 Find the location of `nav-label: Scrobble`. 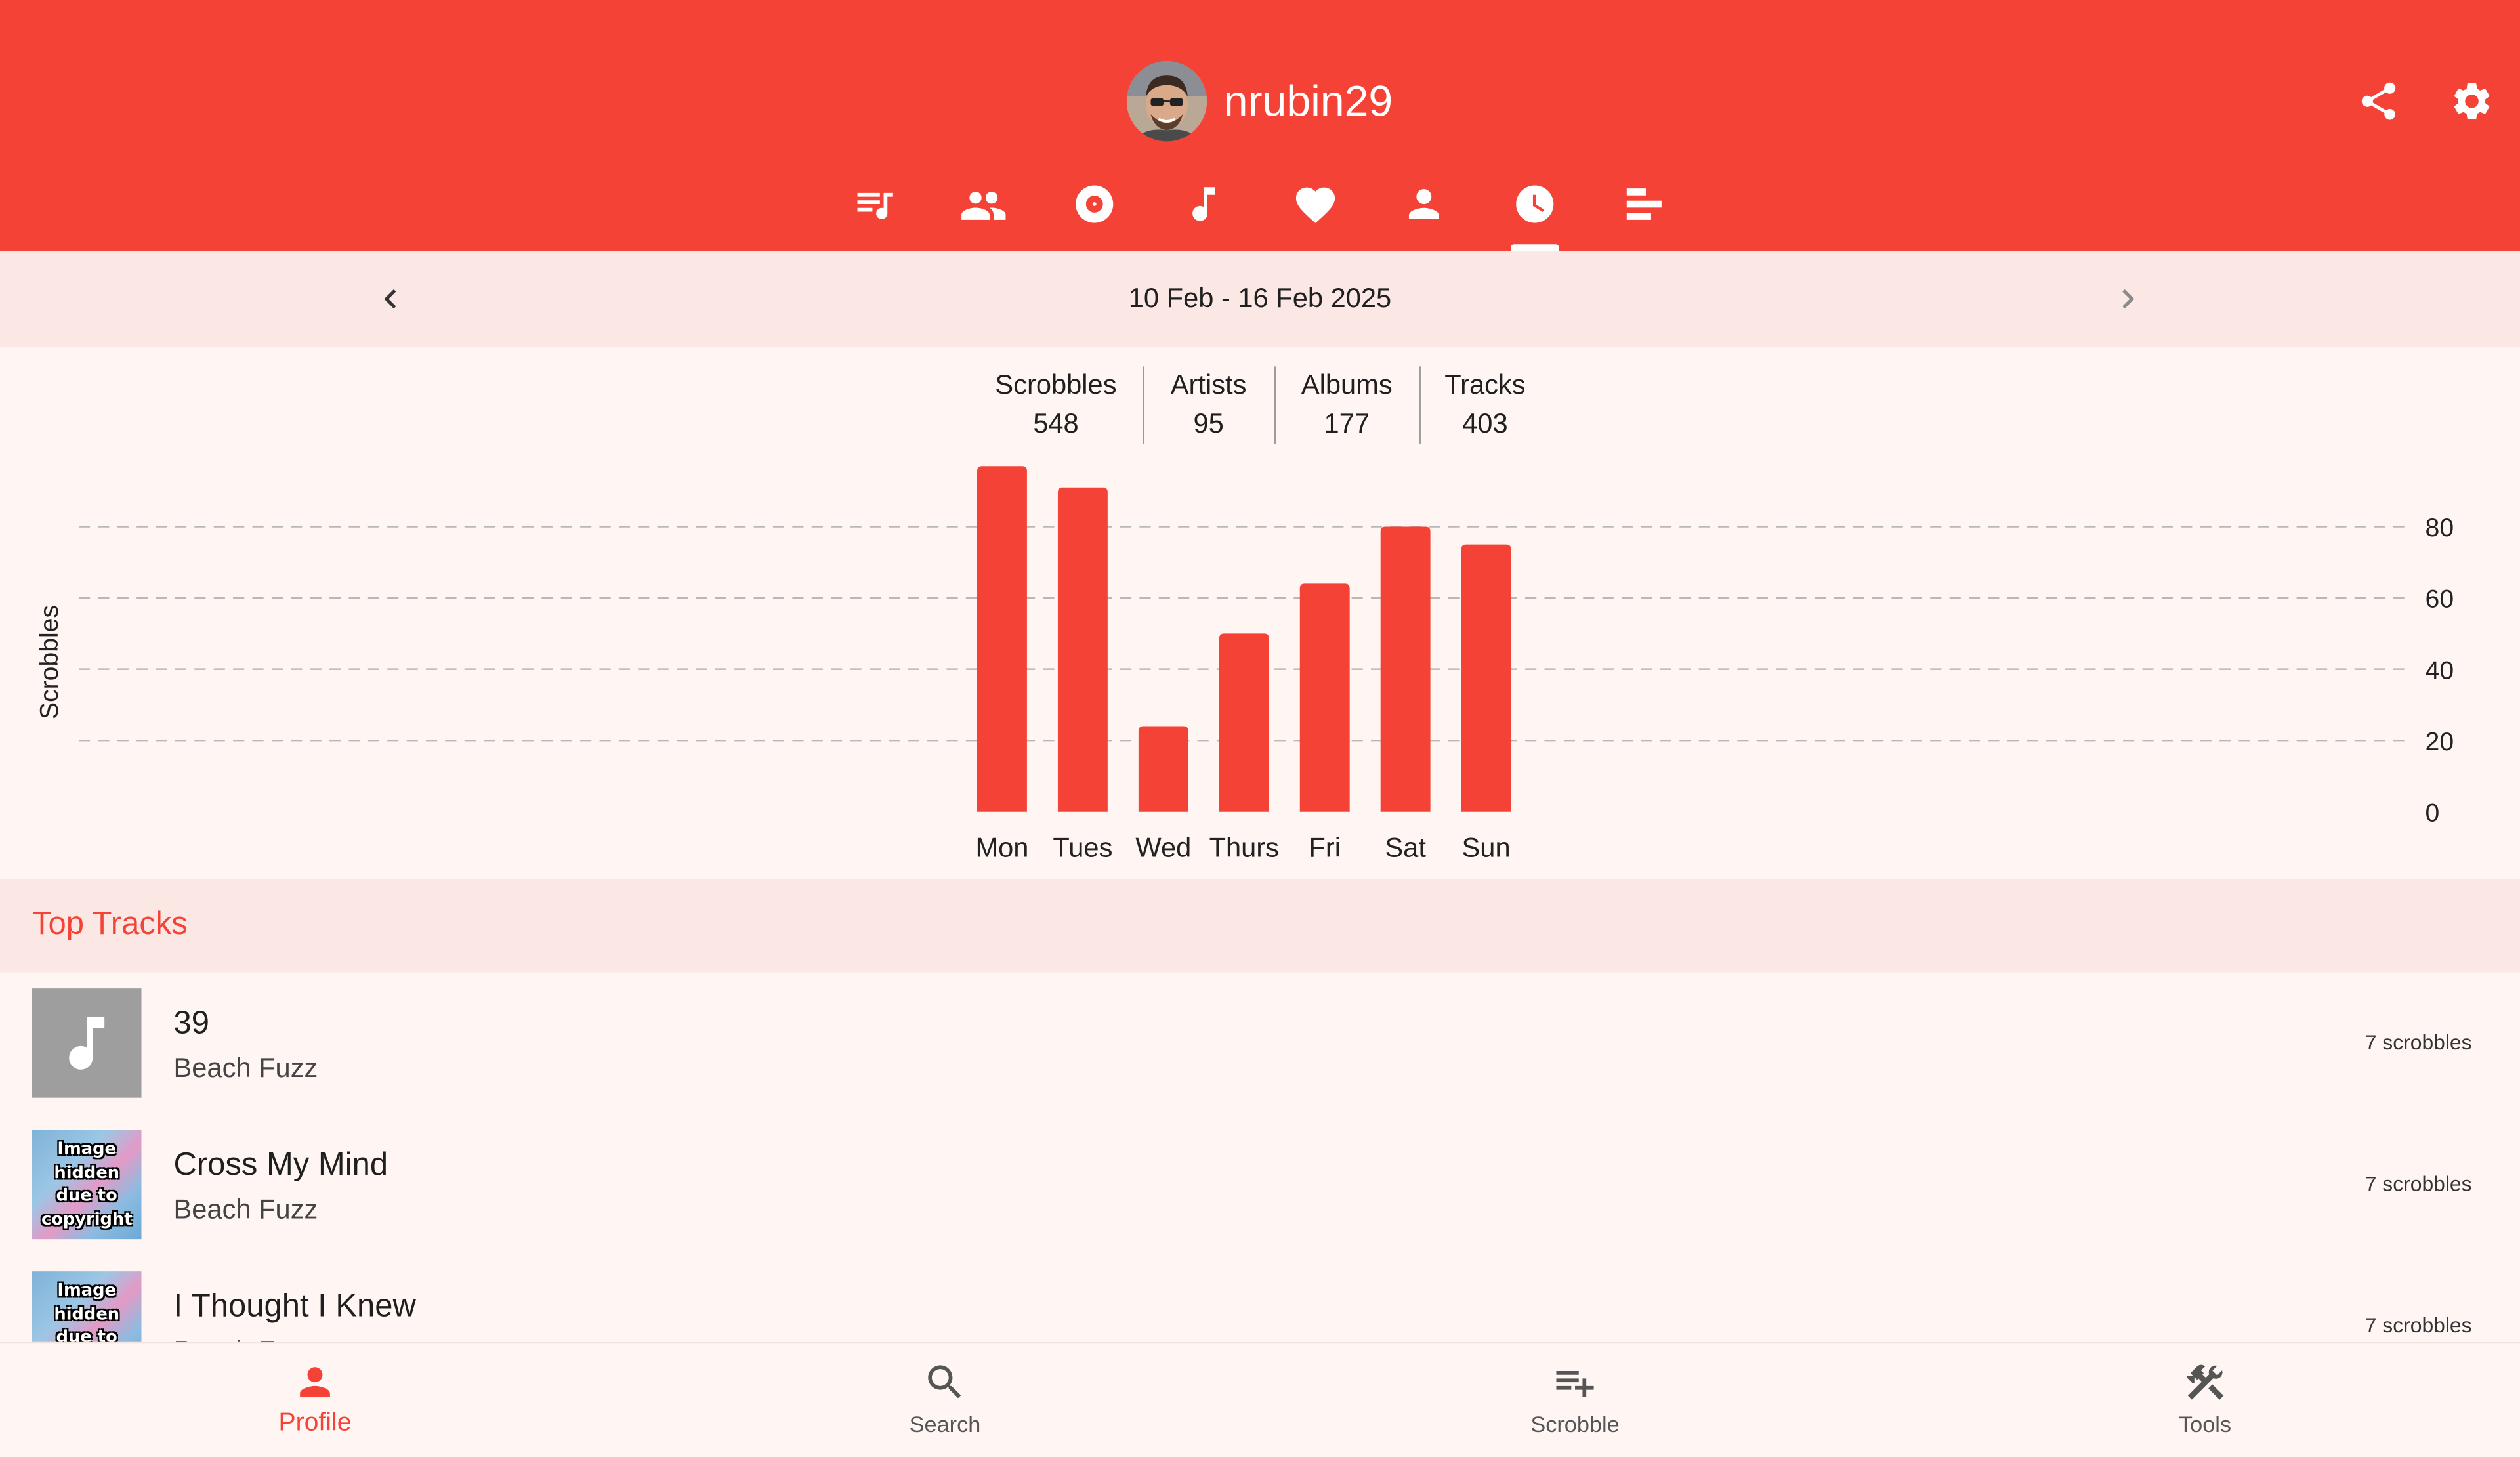

nav-label: Scrobble is located at coordinates (1575, 1424).